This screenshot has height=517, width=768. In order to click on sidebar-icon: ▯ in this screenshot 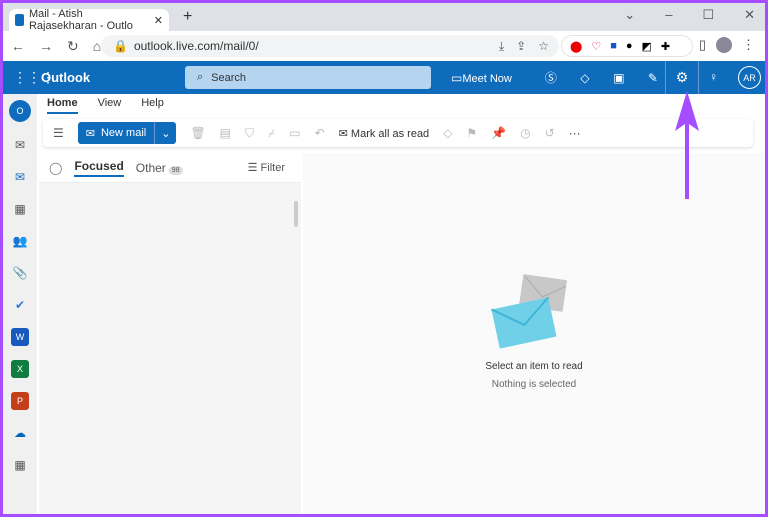, I will do `click(702, 45)`.